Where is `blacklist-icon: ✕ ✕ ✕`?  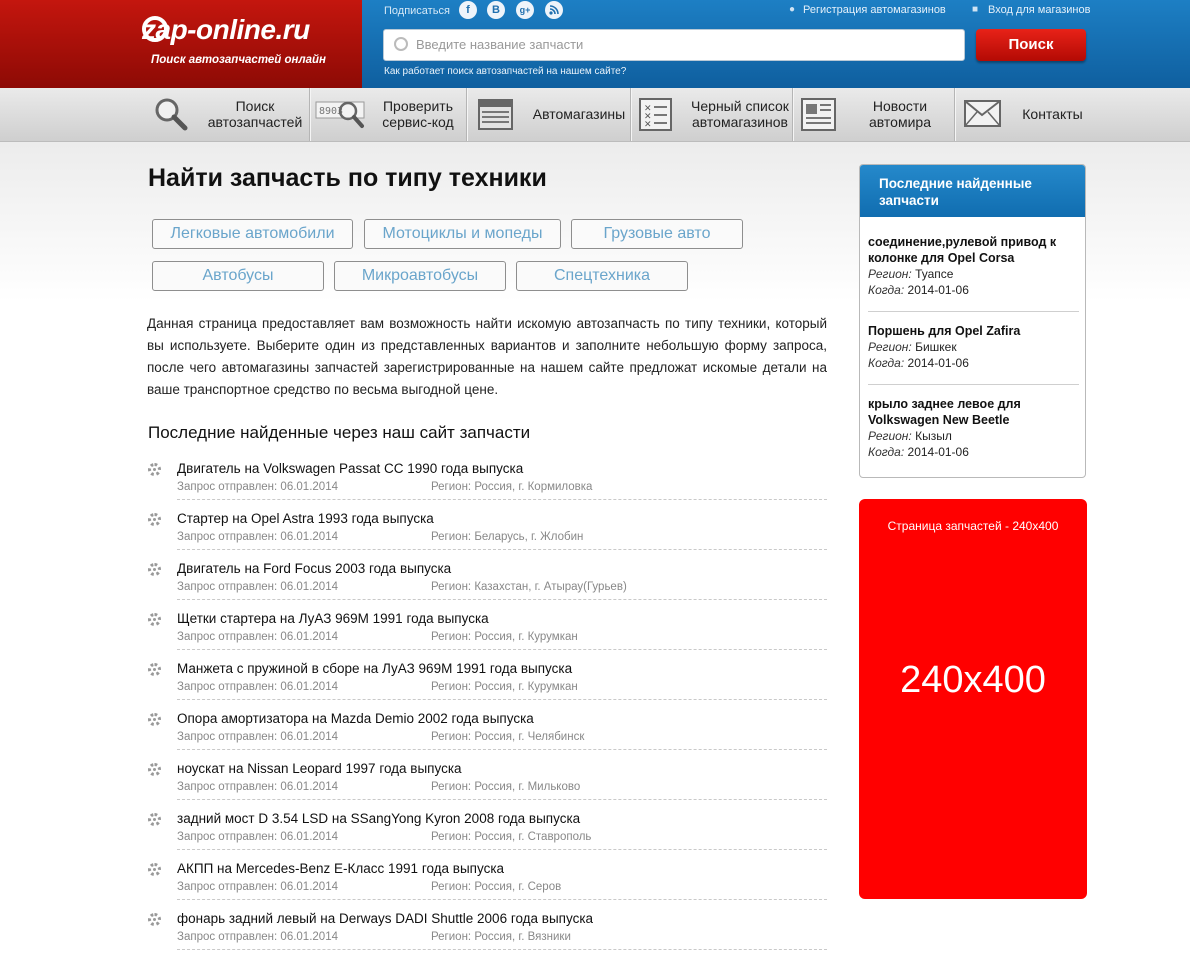 blacklist-icon: ✕ ✕ ✕ is located at coordinates (655, 114).